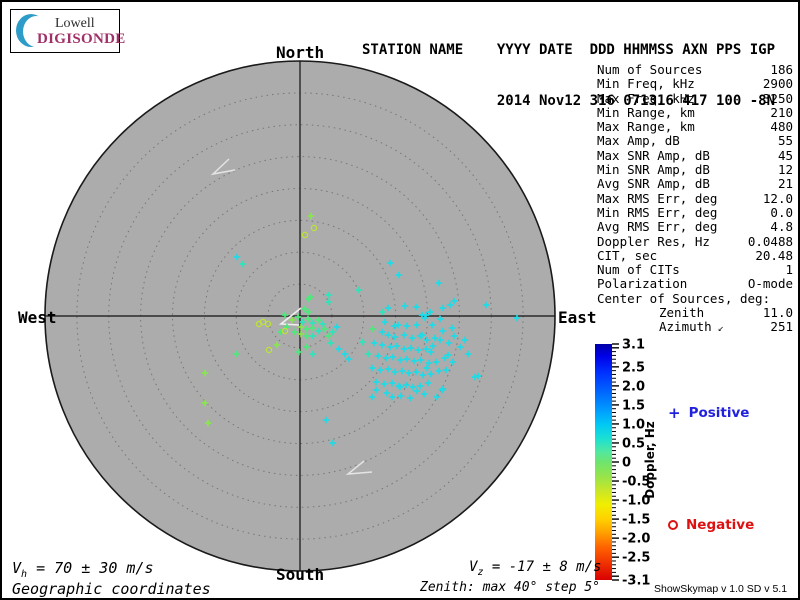 The width and height of the screenshot is (800, 600). Describe the element at coordinates (510, 587) in the screenshot. I see `zenith-scale-label: Zenith: max 40° step 5°` at that location.